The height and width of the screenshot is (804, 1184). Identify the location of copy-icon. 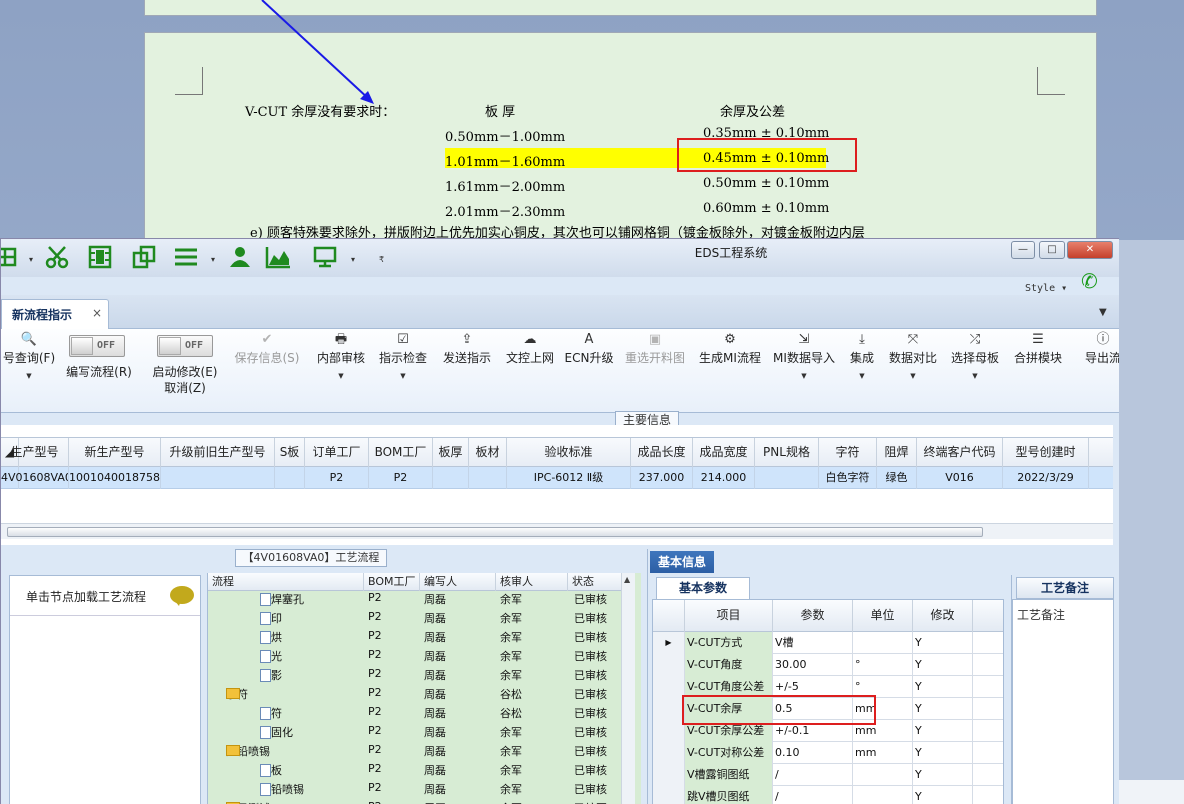
(144, 257).